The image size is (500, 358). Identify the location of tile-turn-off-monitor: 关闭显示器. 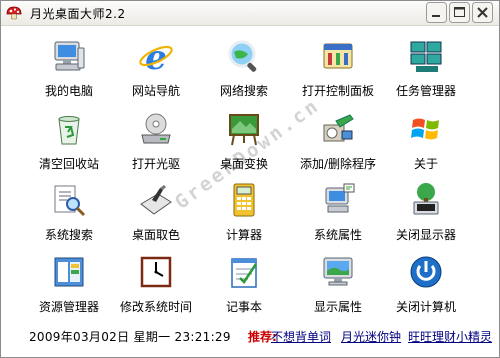
(426, 212).